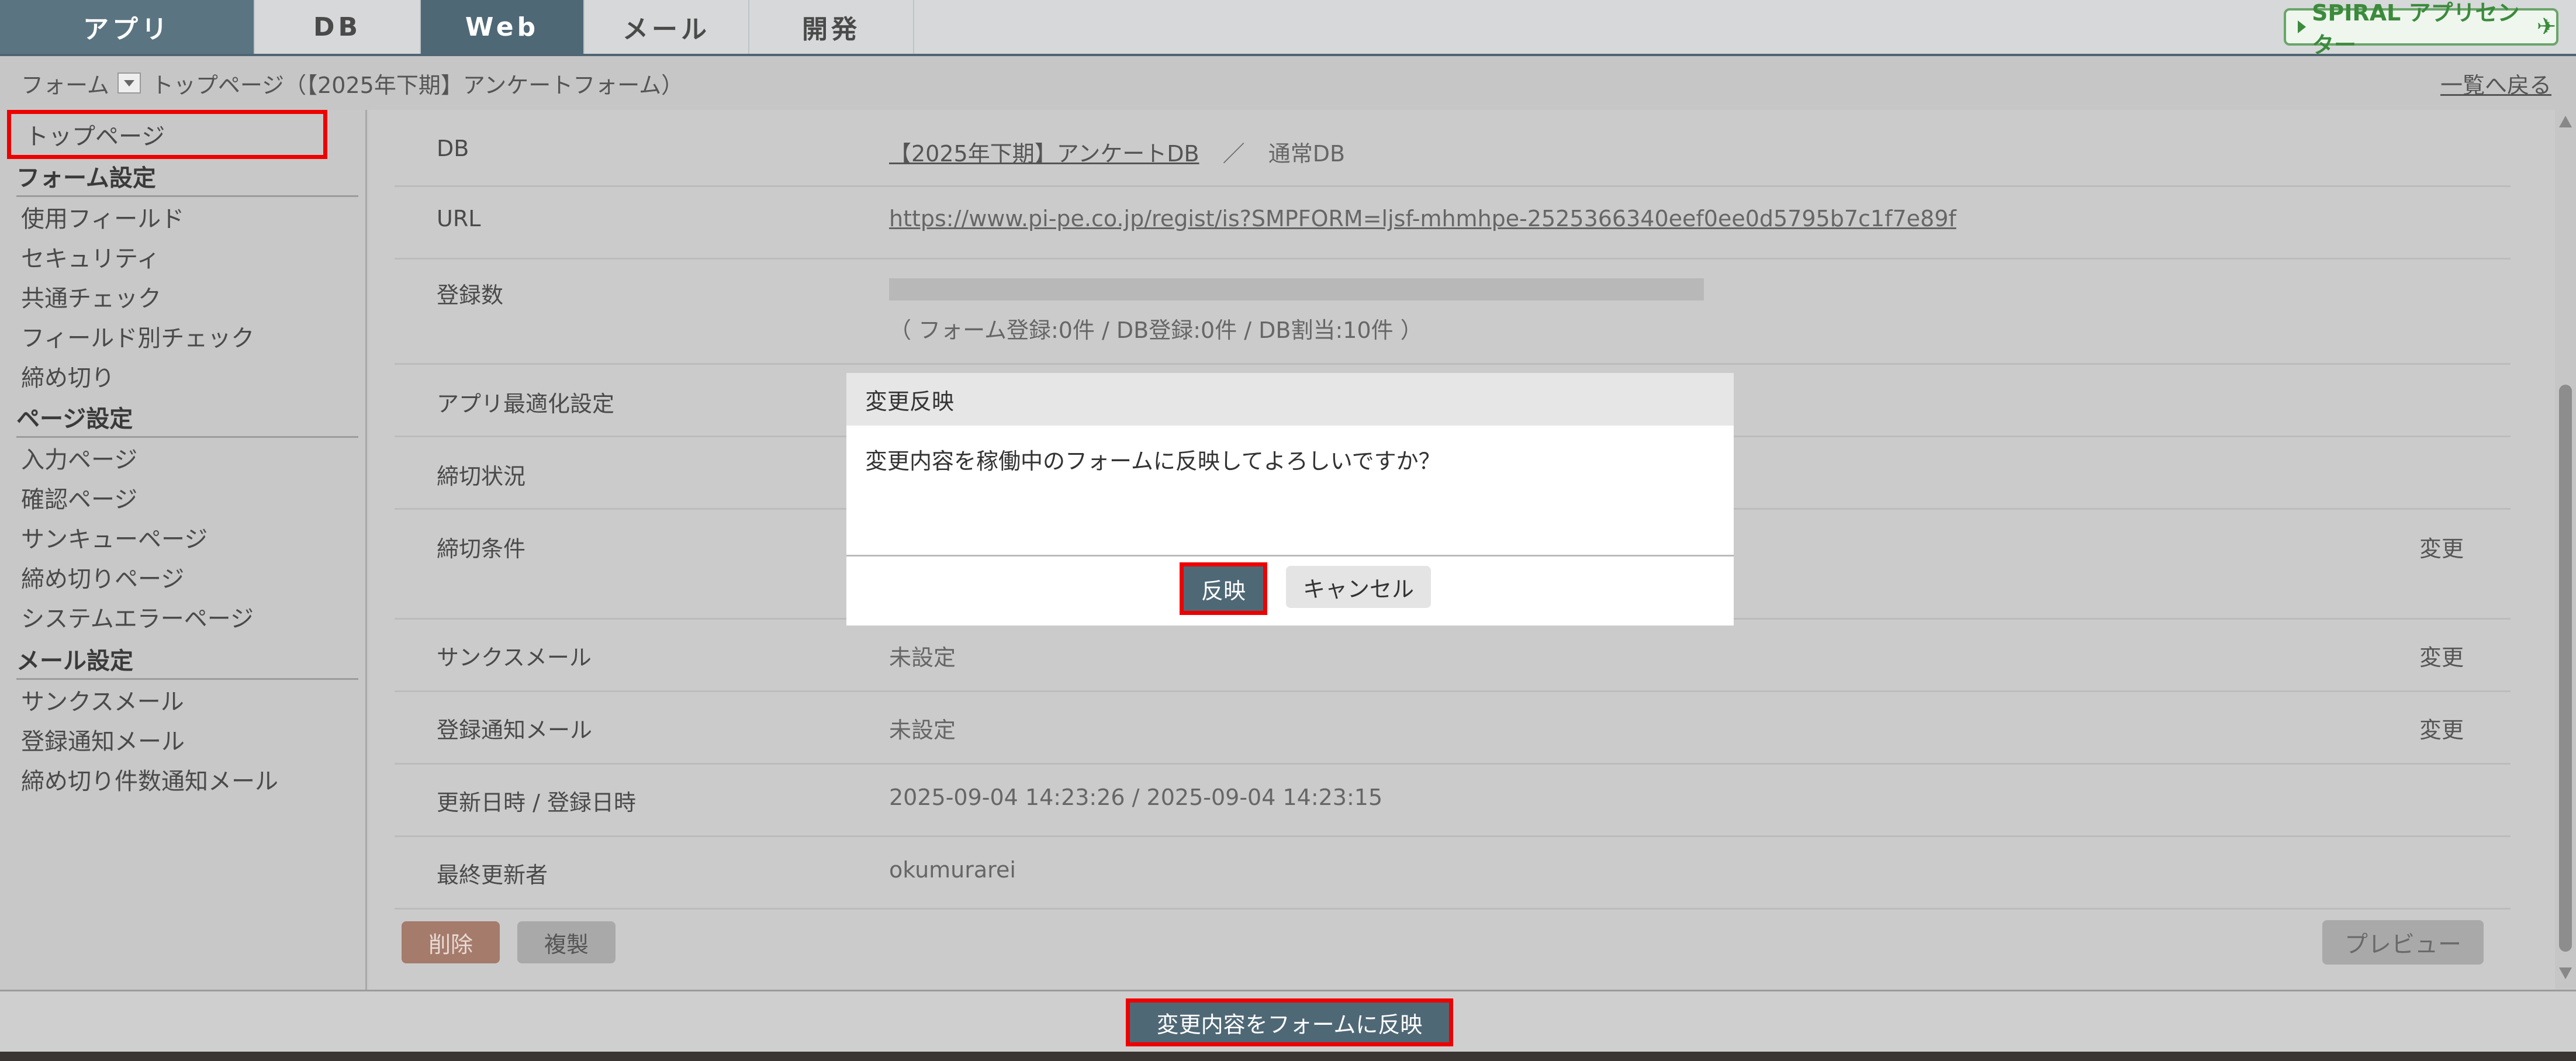  What do you see at coordinates (526, 404) in the screenshot?
I see `app-optimization-label: アプリ最適化設定` at bounding box center [526, 404].